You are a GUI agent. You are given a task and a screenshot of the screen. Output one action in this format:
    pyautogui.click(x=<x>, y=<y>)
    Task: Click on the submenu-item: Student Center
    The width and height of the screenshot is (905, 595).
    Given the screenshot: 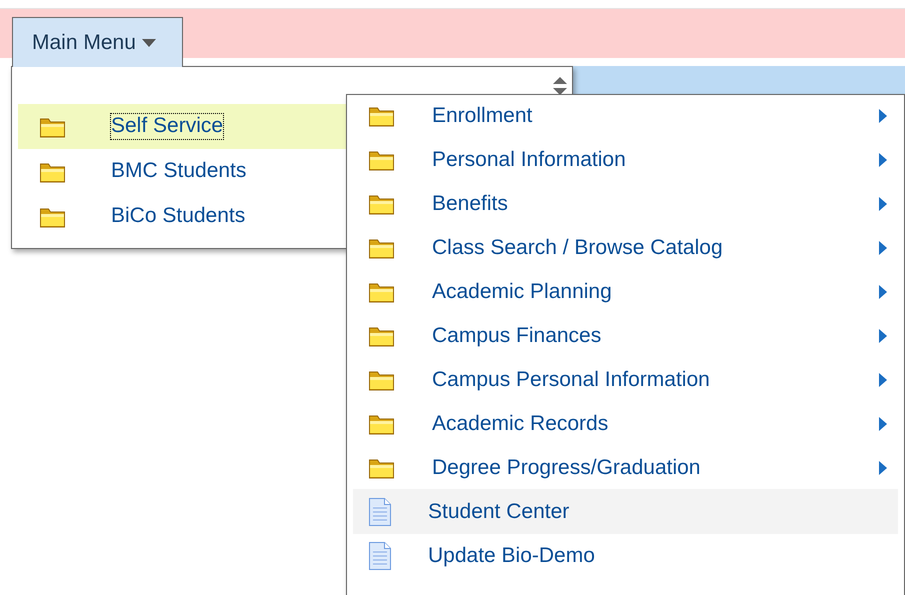 What is the action you would take?
    pyautogui.click(x=625, y=511)
    